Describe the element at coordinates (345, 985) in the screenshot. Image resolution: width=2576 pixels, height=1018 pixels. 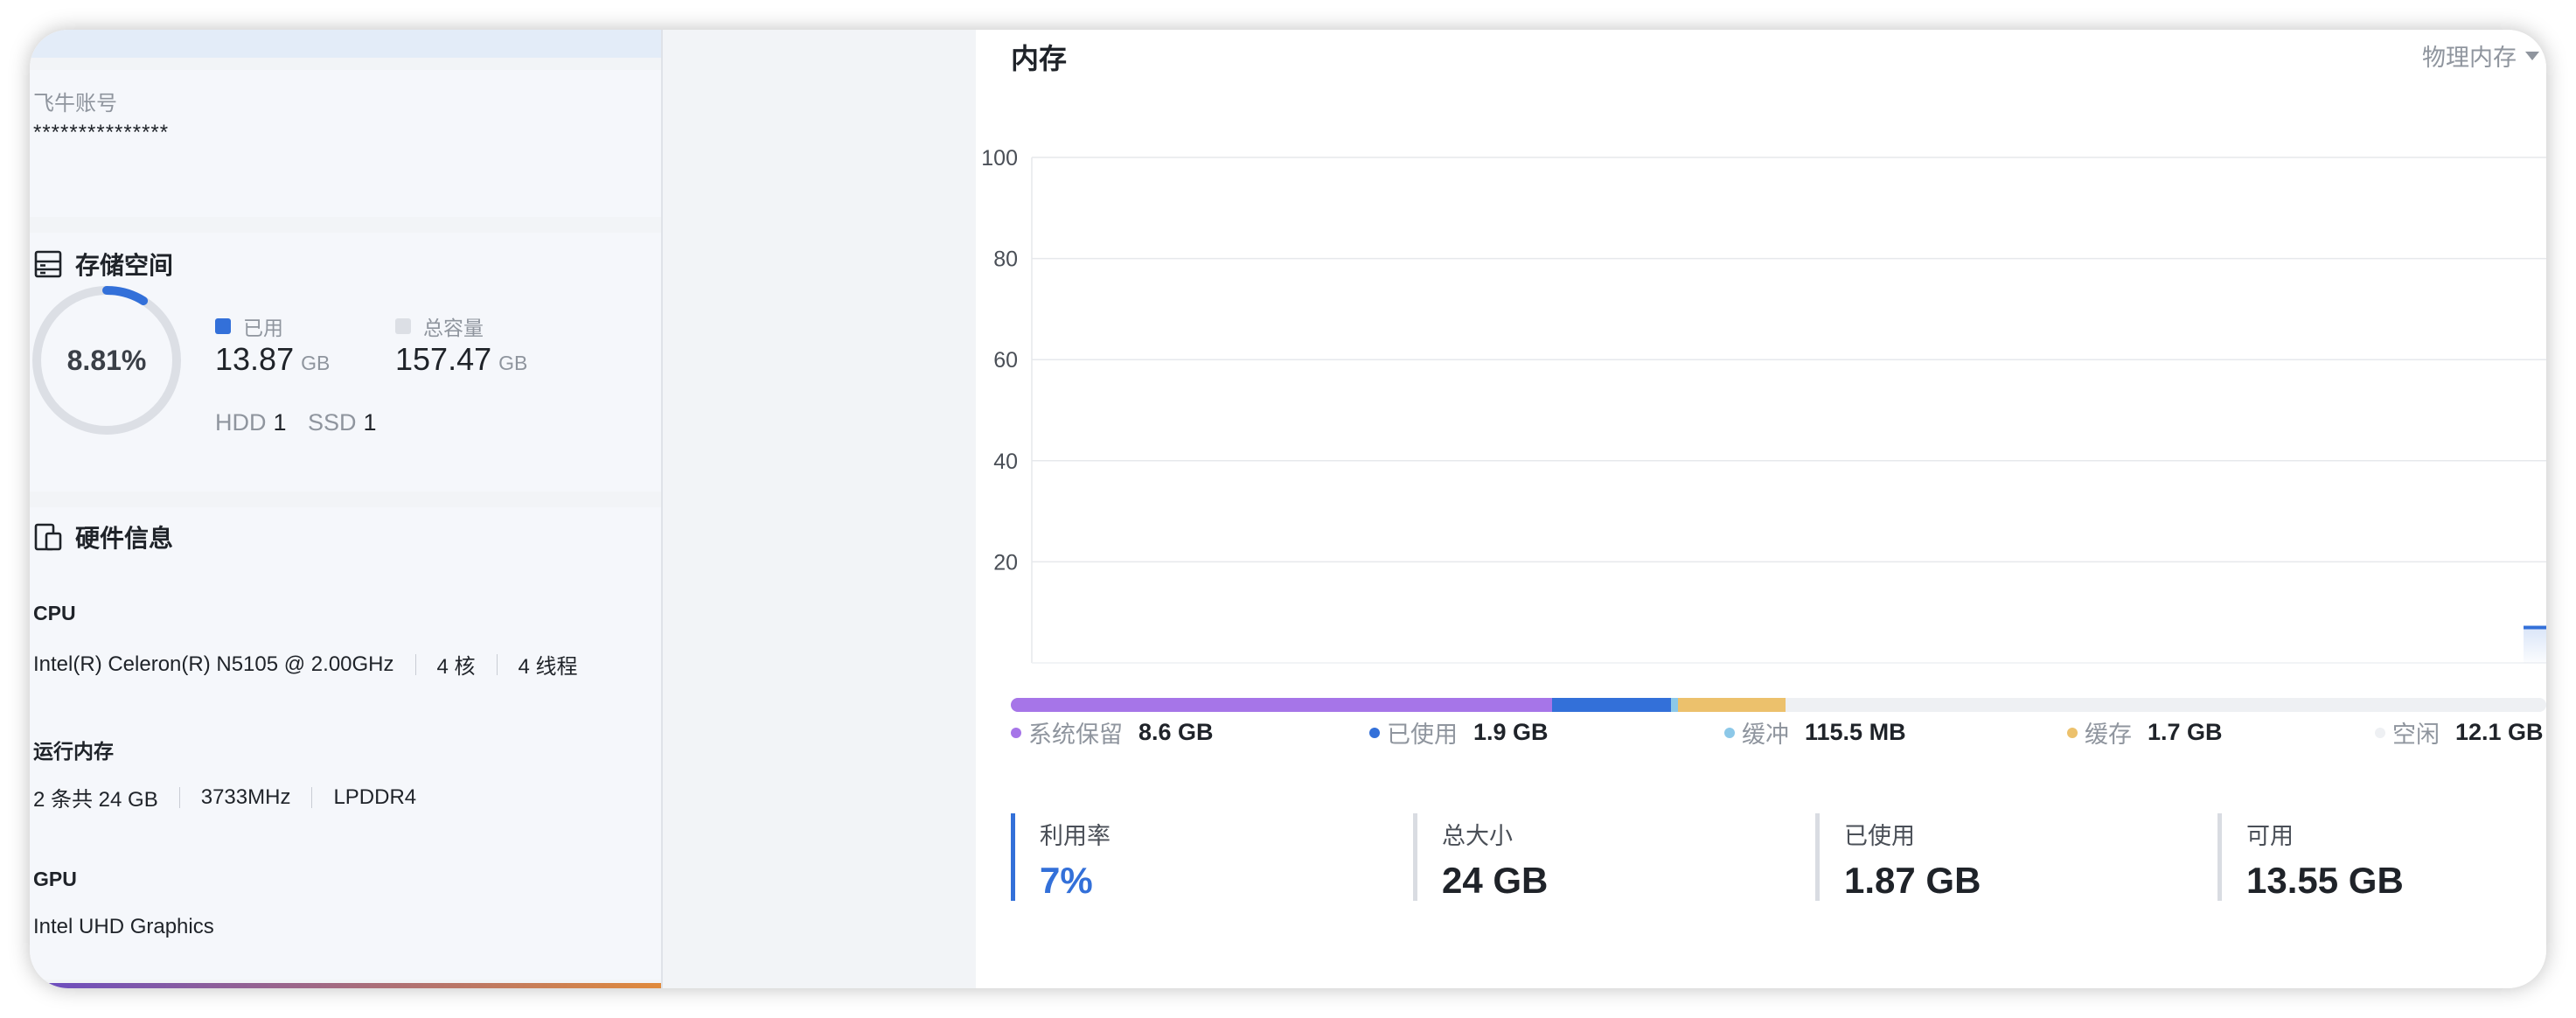
I see `next-card-edge` at that location.